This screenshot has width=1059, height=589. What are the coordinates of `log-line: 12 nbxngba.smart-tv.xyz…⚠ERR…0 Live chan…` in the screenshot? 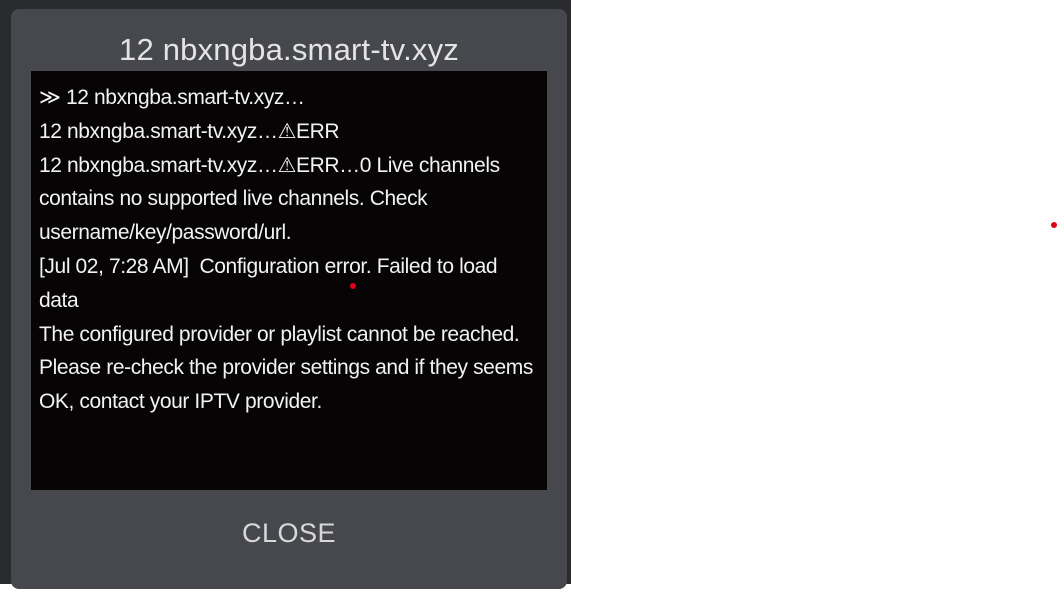 It's located at (269, 165).